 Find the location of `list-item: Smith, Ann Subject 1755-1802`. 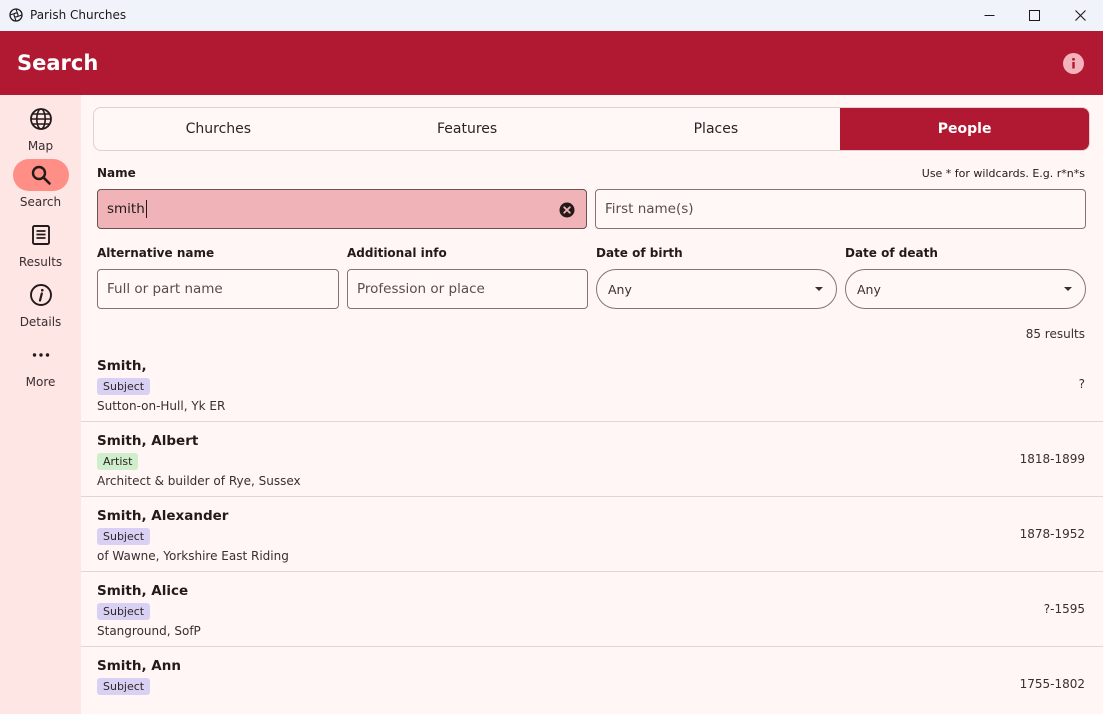

list-item: Smith, Ann Subject 1755-1802 is located at coordinates (592, 680).